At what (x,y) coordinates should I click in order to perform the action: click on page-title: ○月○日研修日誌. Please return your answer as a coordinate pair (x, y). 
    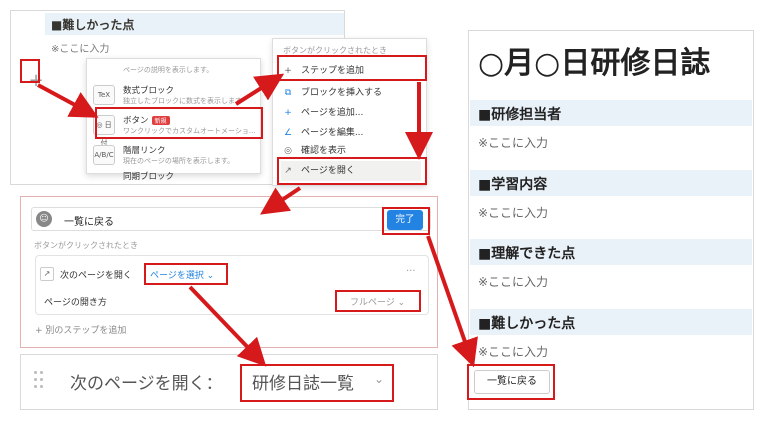
    Looking at the image, I should click on (594, 63).